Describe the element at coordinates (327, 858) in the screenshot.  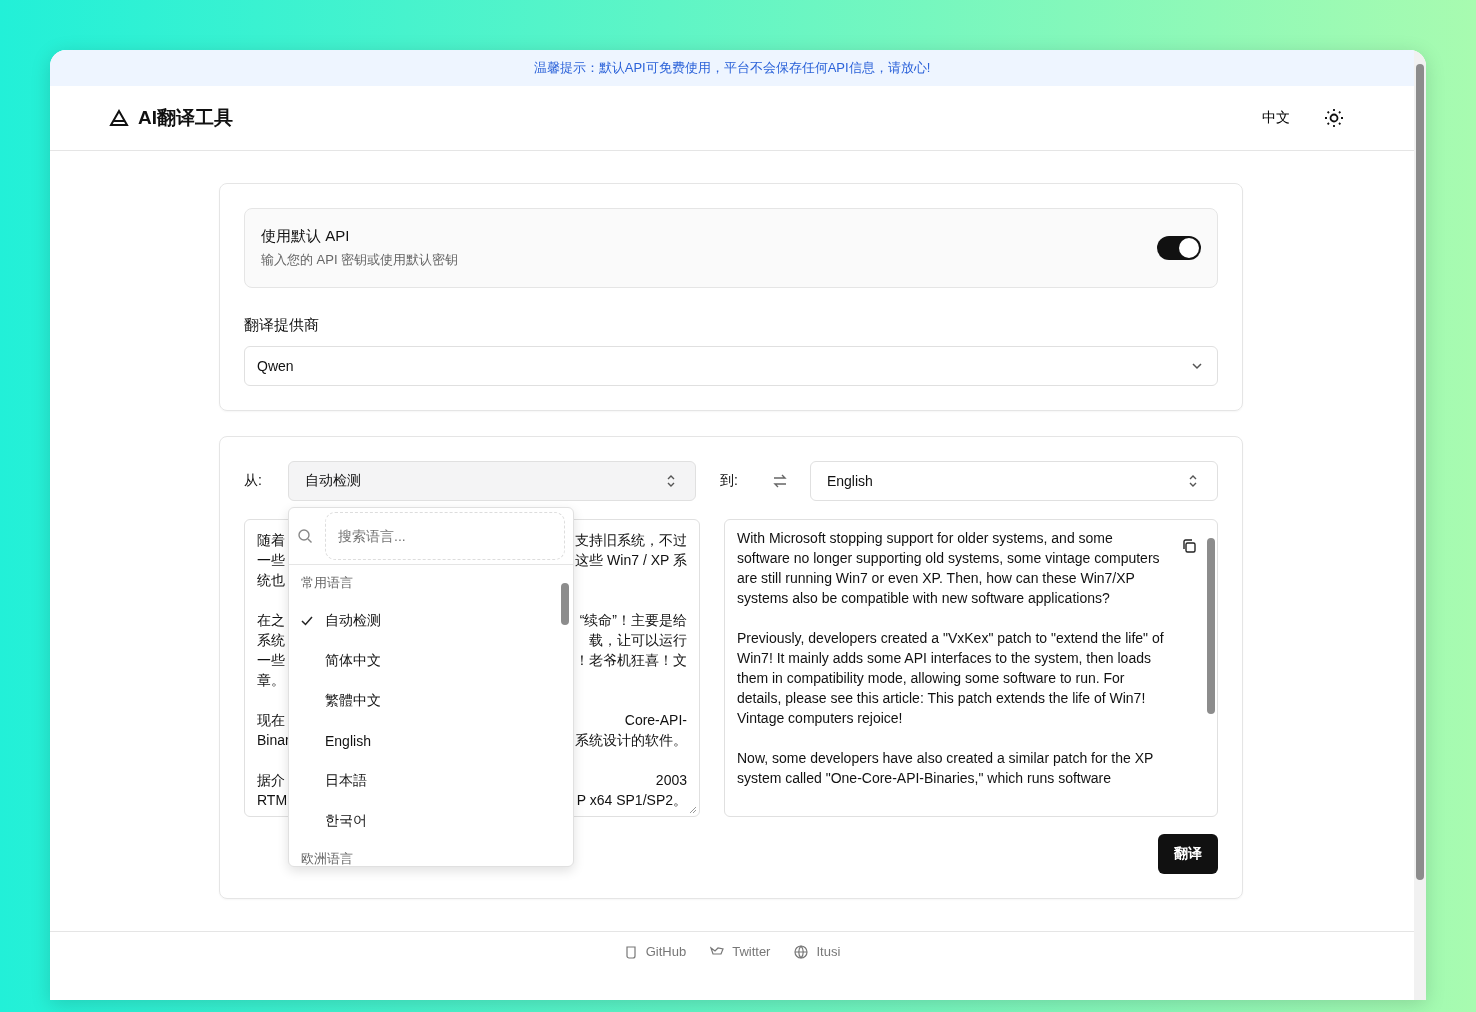
I see `group-heading: 欧洲语言` at that location.